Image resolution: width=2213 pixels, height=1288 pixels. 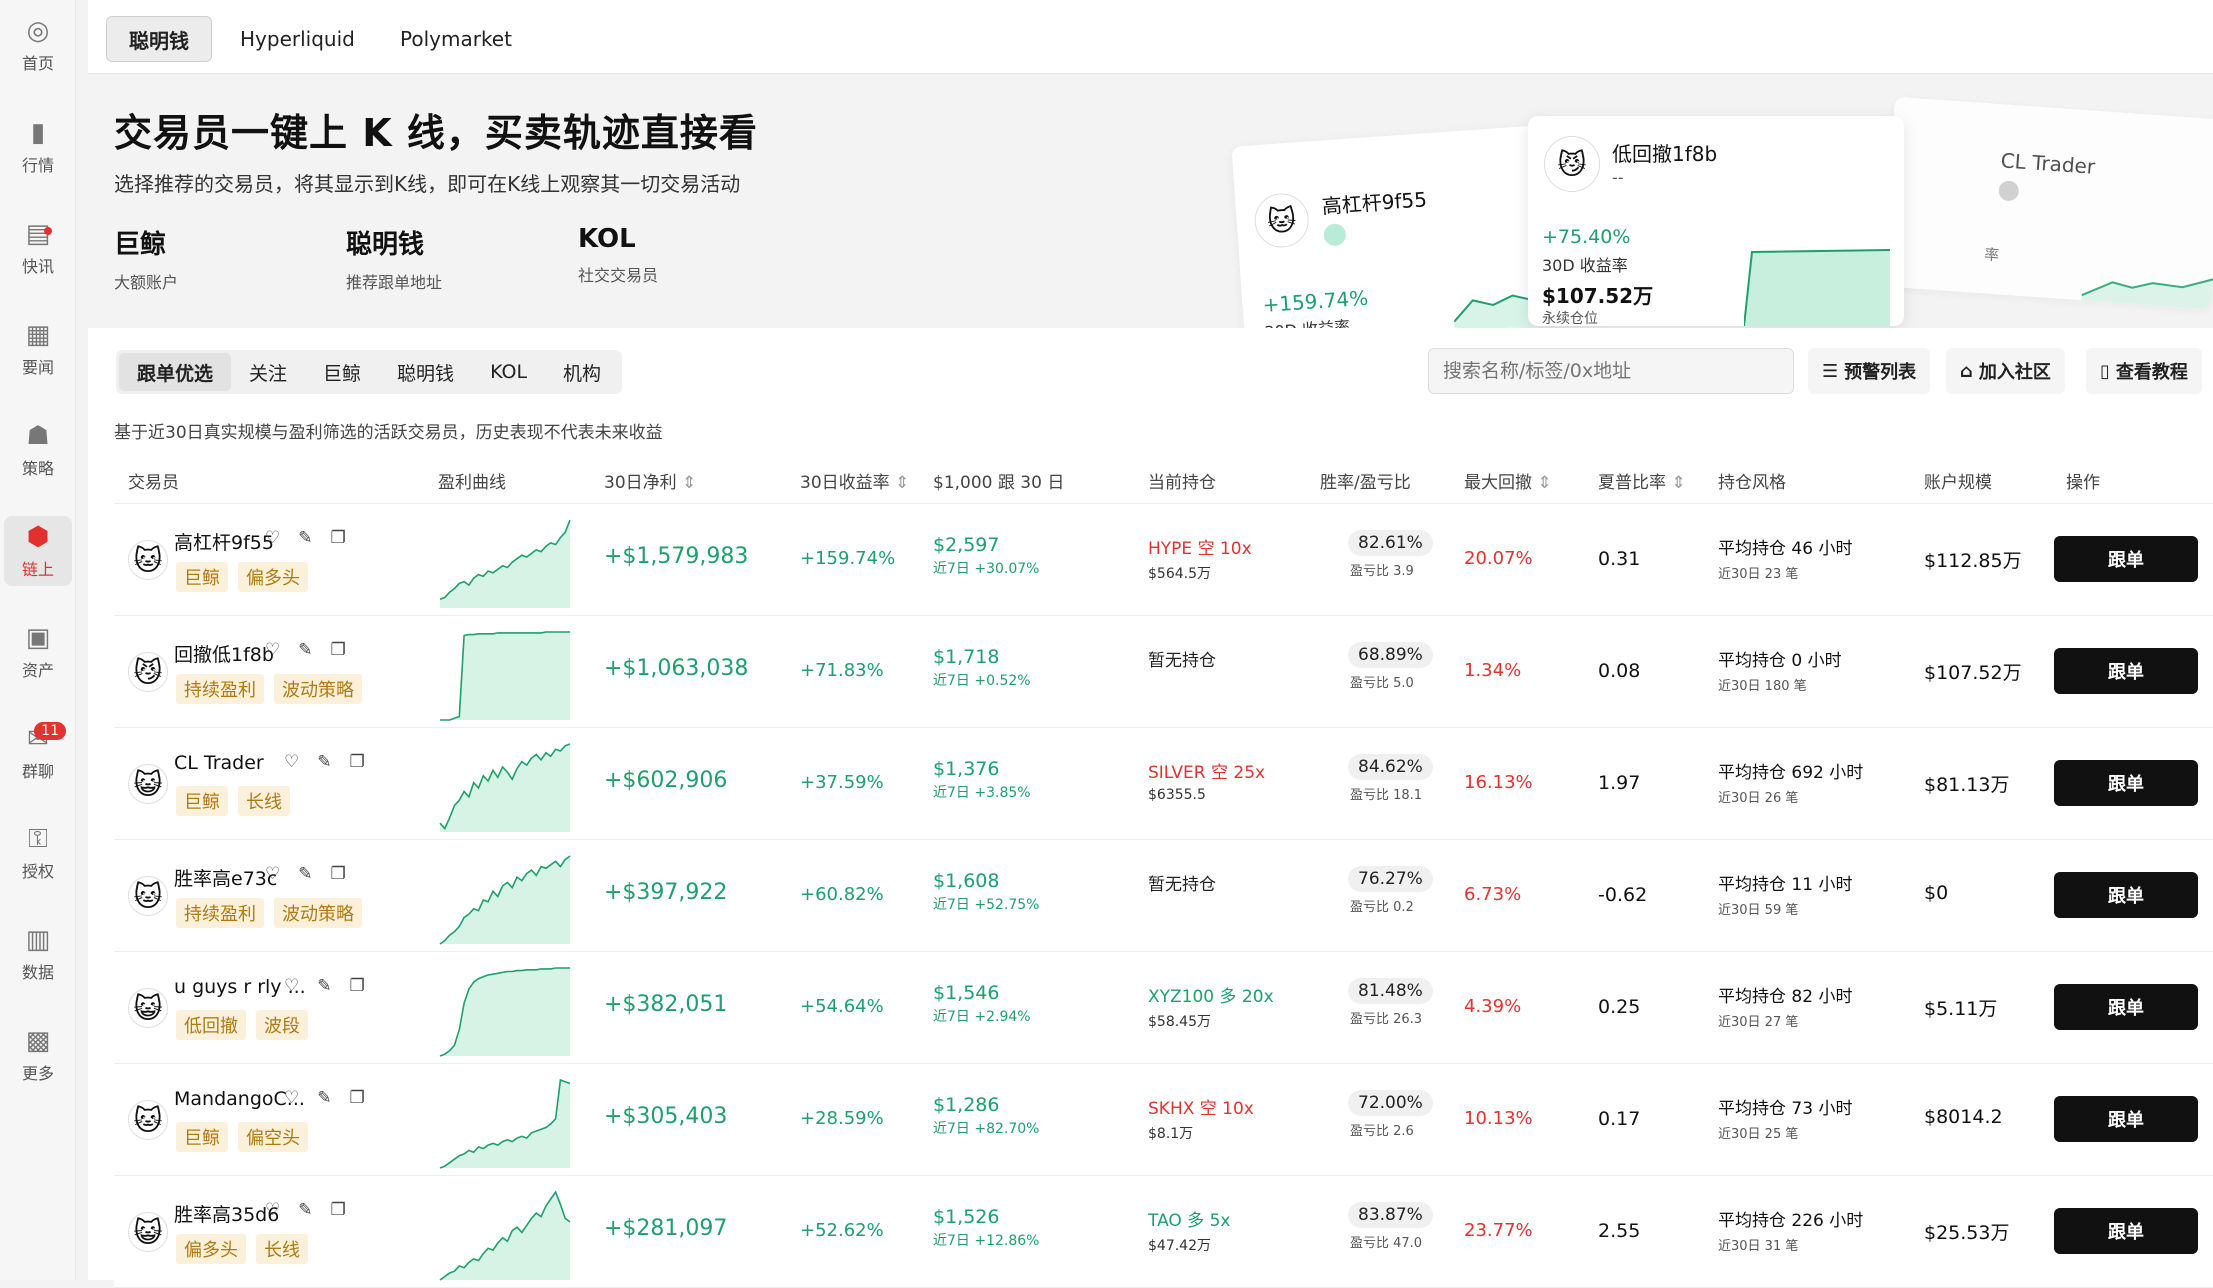 I want to click on col-roi: 30日收益率 ⇕, so click(x=854, y=480).